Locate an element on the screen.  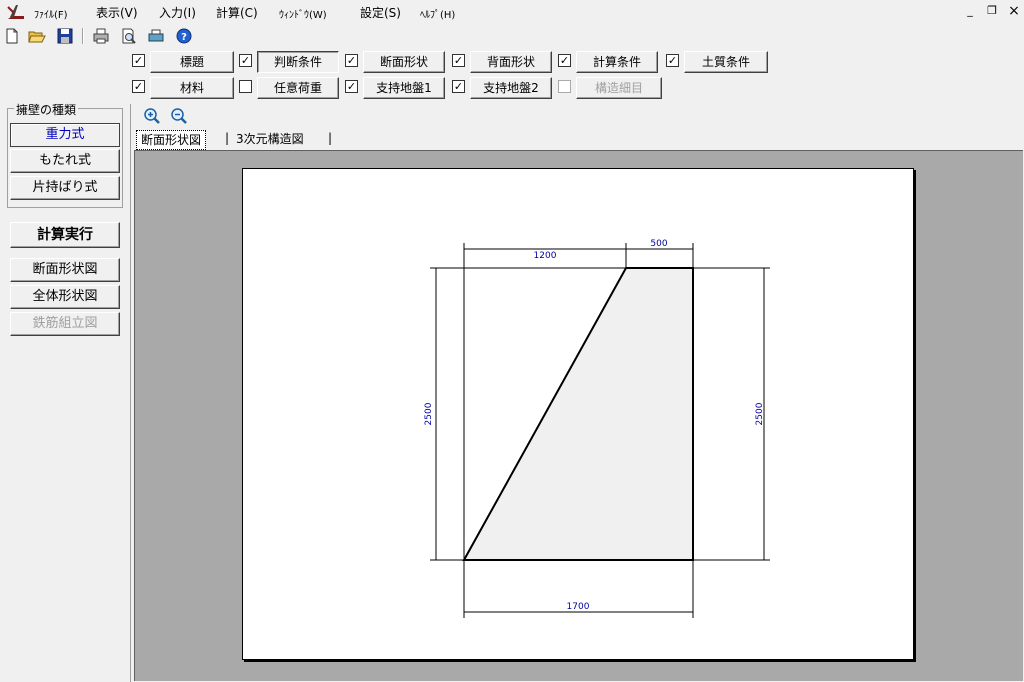
wall-section-shape is located at coordinates (578, 414).